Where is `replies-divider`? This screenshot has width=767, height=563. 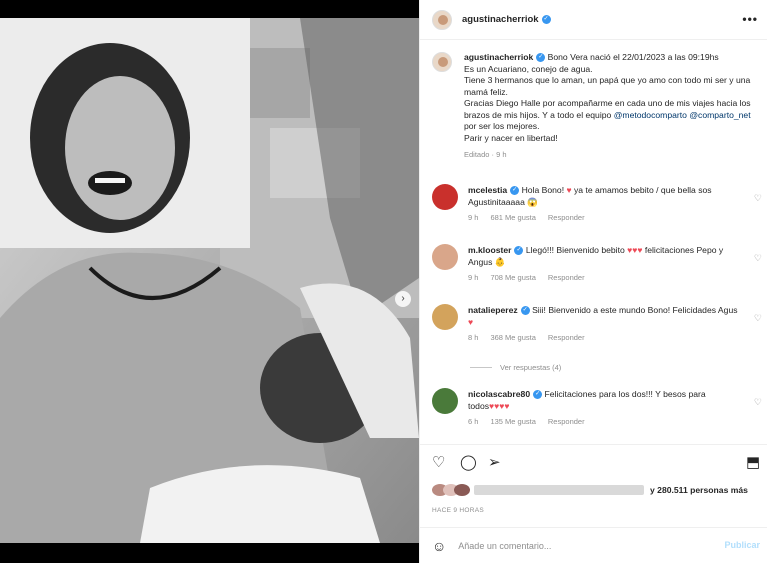
replies-divider is located at coordinates (481, 367).